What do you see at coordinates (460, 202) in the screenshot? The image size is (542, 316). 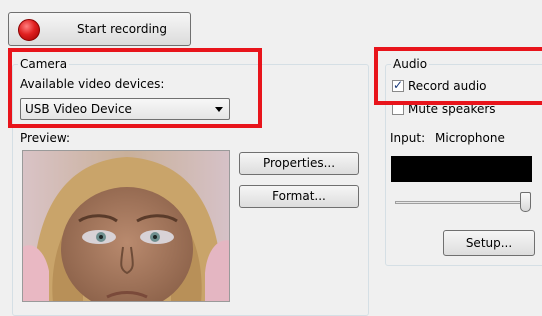 I see `volume-slider-track` at bounding box center [460, 202].